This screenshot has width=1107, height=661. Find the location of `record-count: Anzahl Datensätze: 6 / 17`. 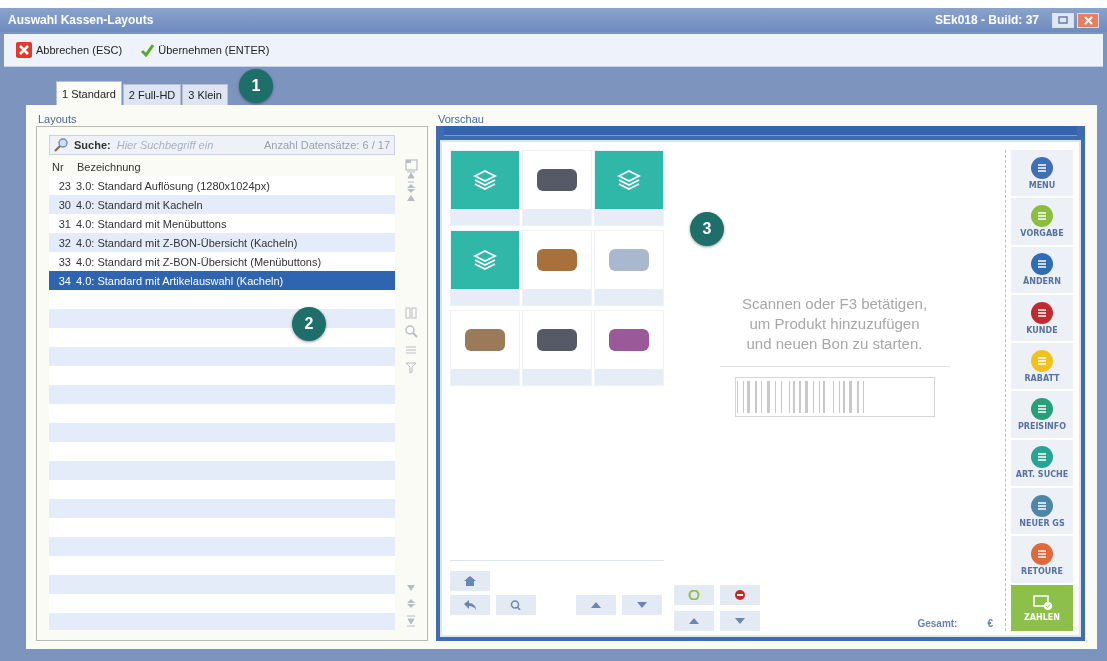

record-count: Anzahl Datensätze: 6 / 17 is located at coordinates (327, 145).